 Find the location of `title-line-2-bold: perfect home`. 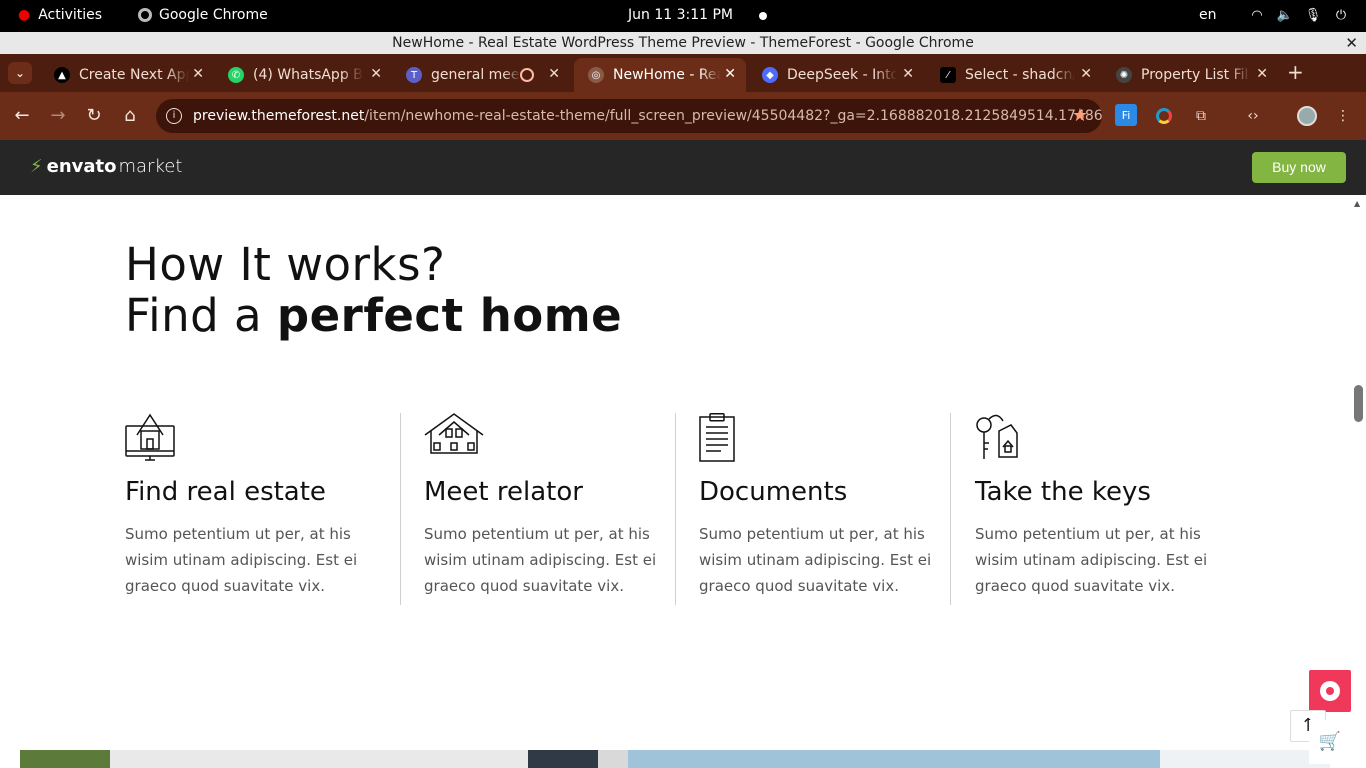

title-line-2-bold: perfect home is located at coordinates (449, 315).